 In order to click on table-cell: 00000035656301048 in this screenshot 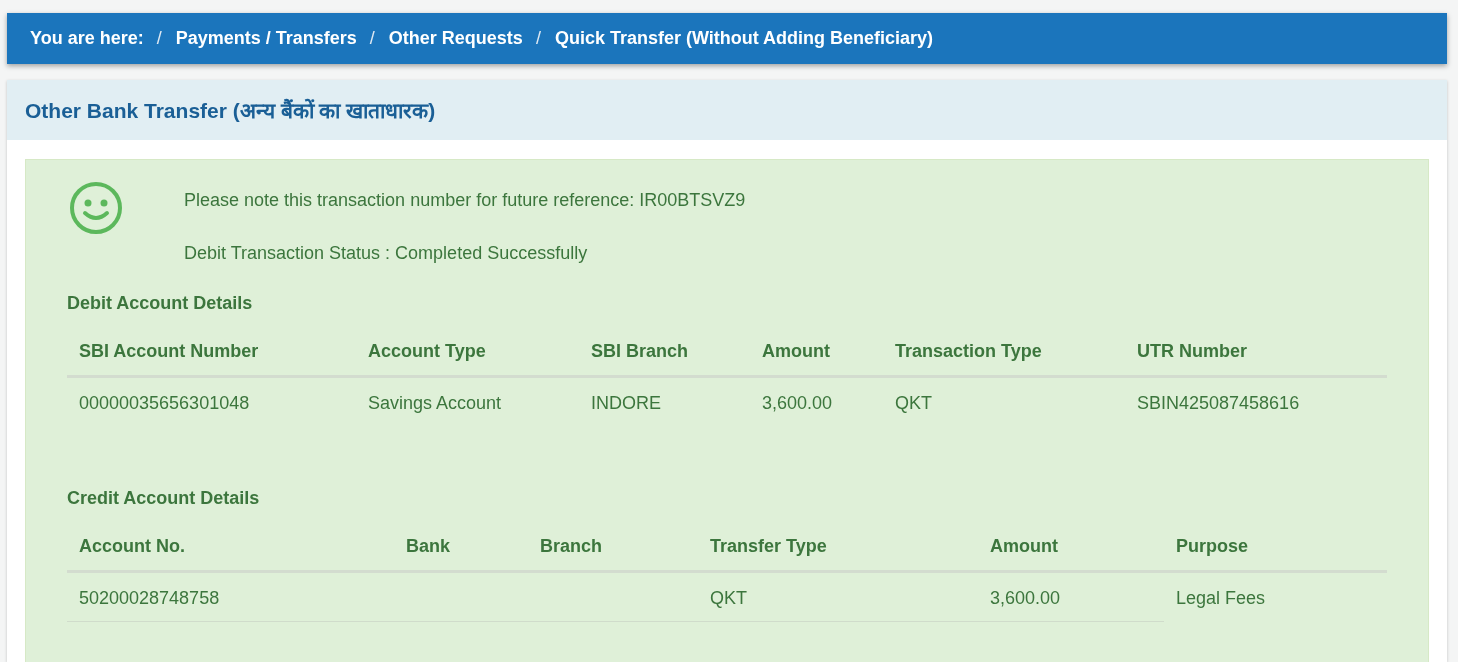, I will do `click(211, 401)`.